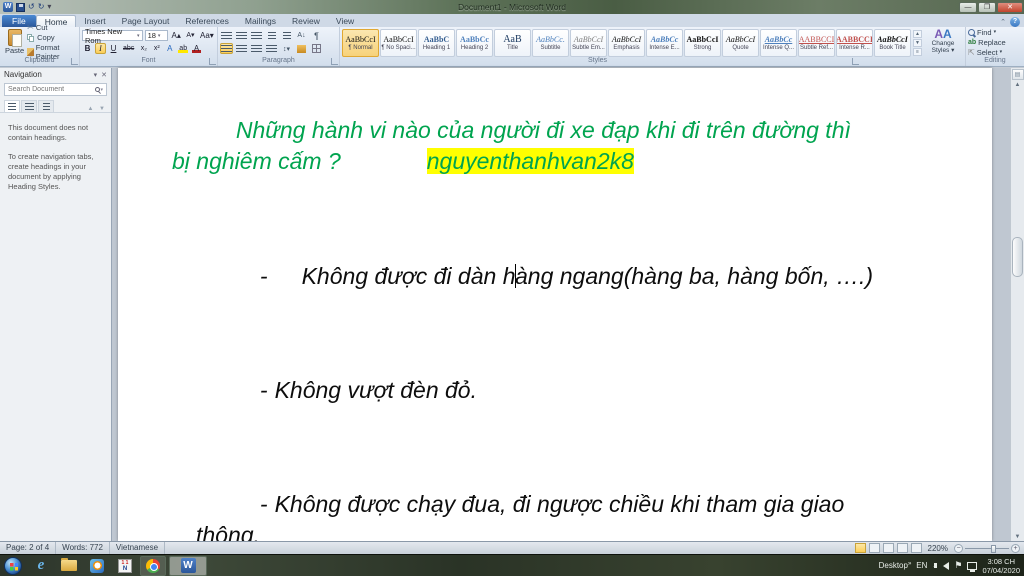 This screenshot has height=576, width=1024. What do you see at coordinates (316, 48) in the screenshot?
I see `borders-button` at bounding box center [316, 48].